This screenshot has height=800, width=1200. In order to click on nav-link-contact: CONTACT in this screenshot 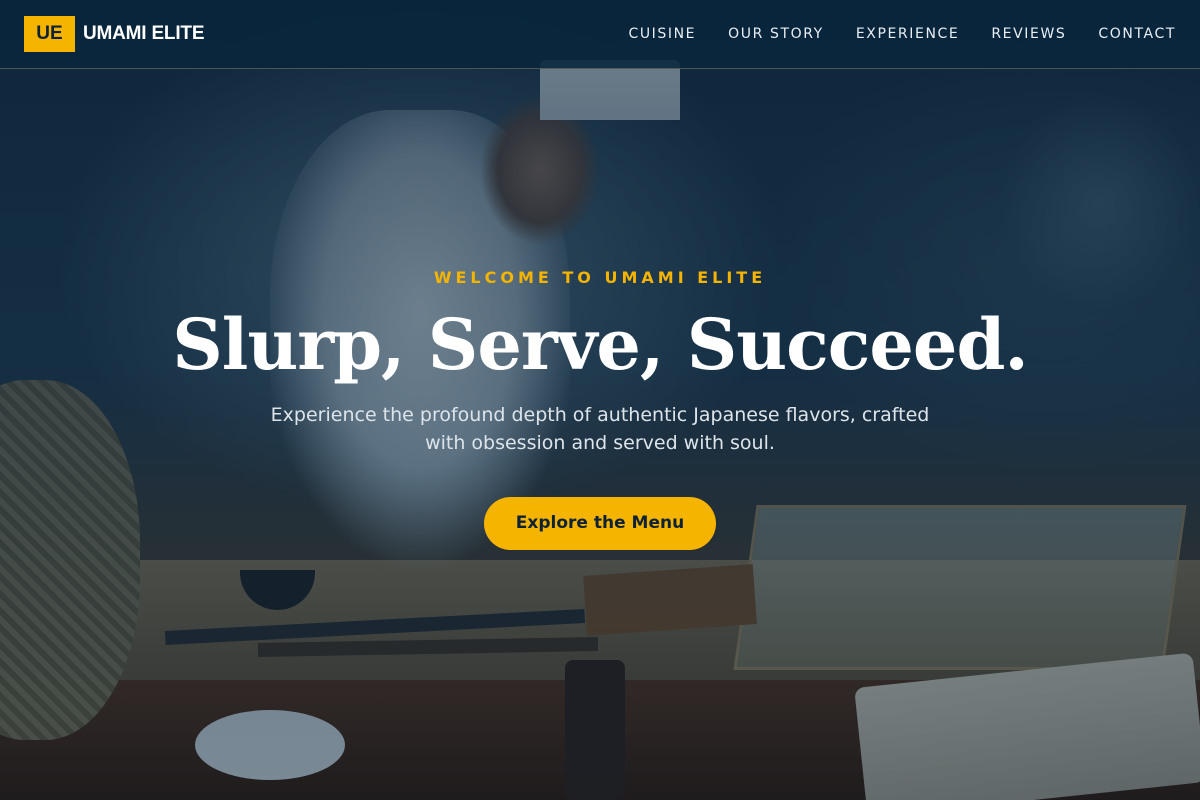, I will do `click(1137, 34)`.